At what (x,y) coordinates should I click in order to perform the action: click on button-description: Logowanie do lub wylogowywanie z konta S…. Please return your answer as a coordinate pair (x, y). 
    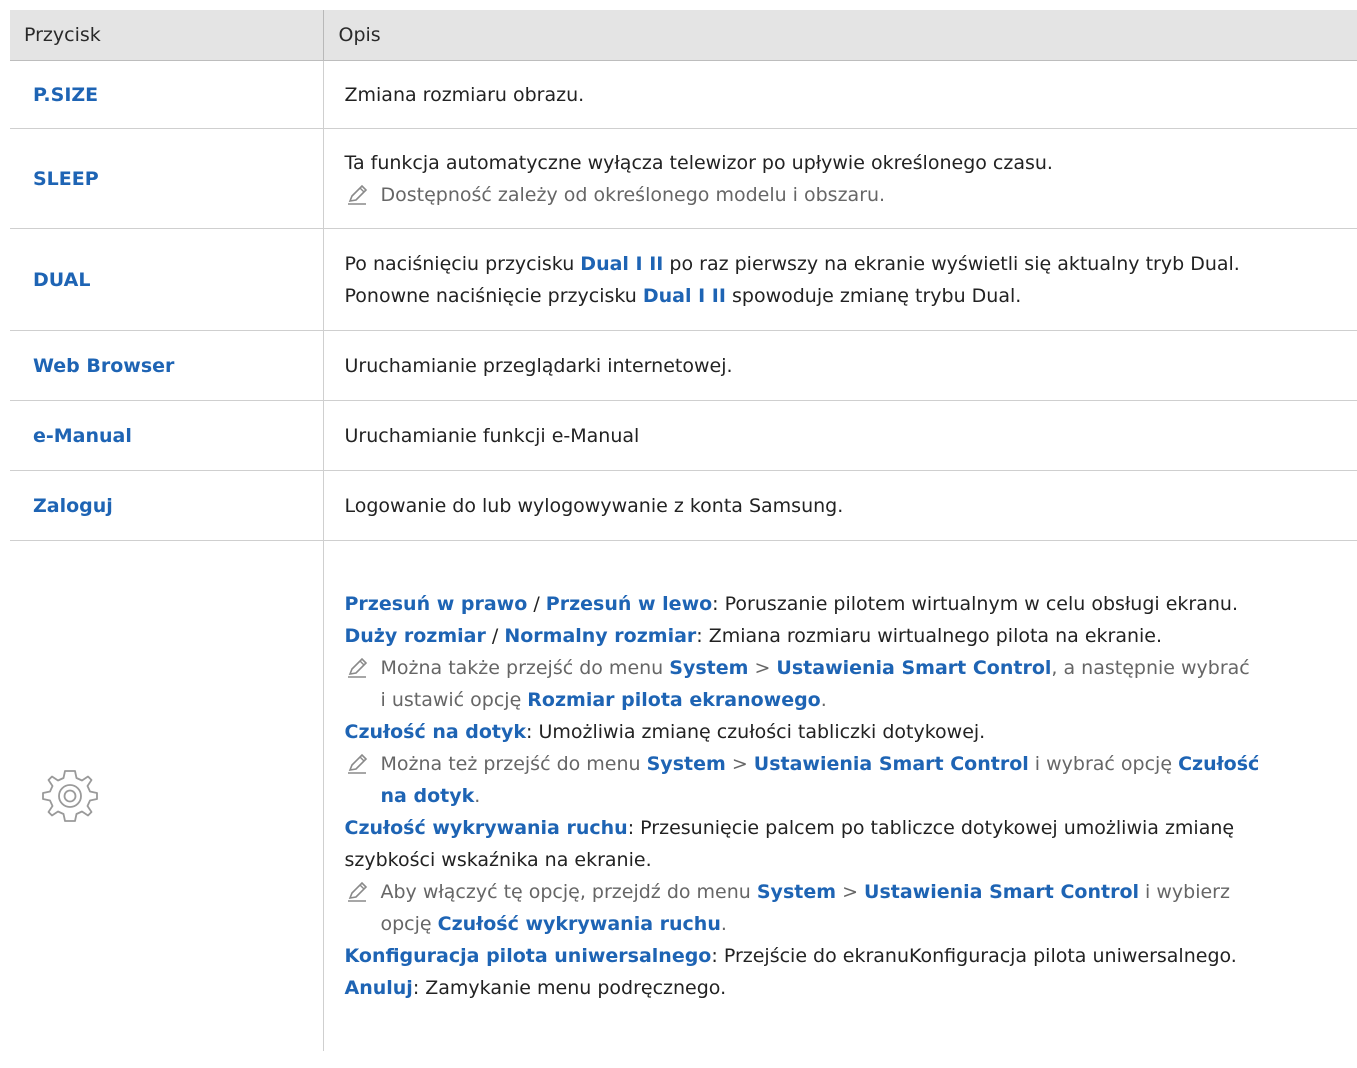
    Looking at the image, I should click on (839, 505).